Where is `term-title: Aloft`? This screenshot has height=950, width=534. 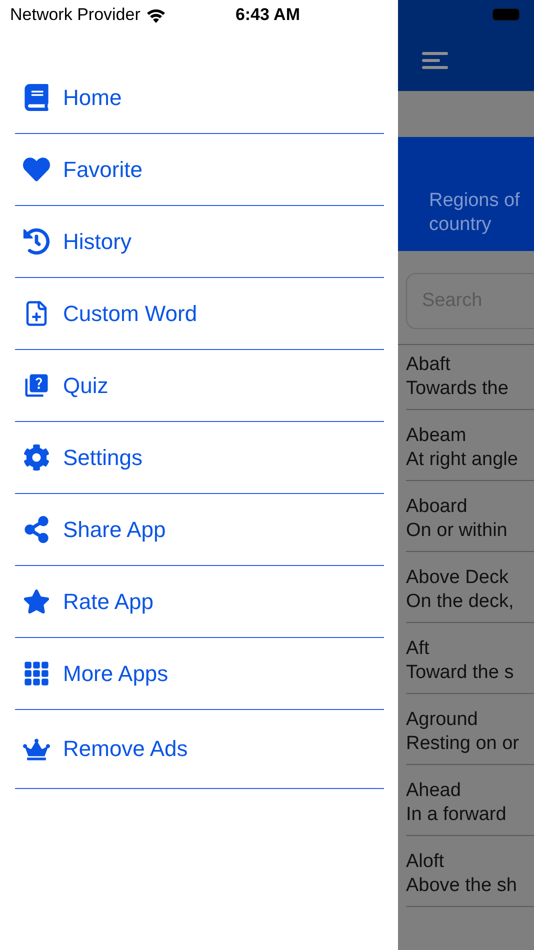
term-title: Aloft is located at coordinates (426, 862).